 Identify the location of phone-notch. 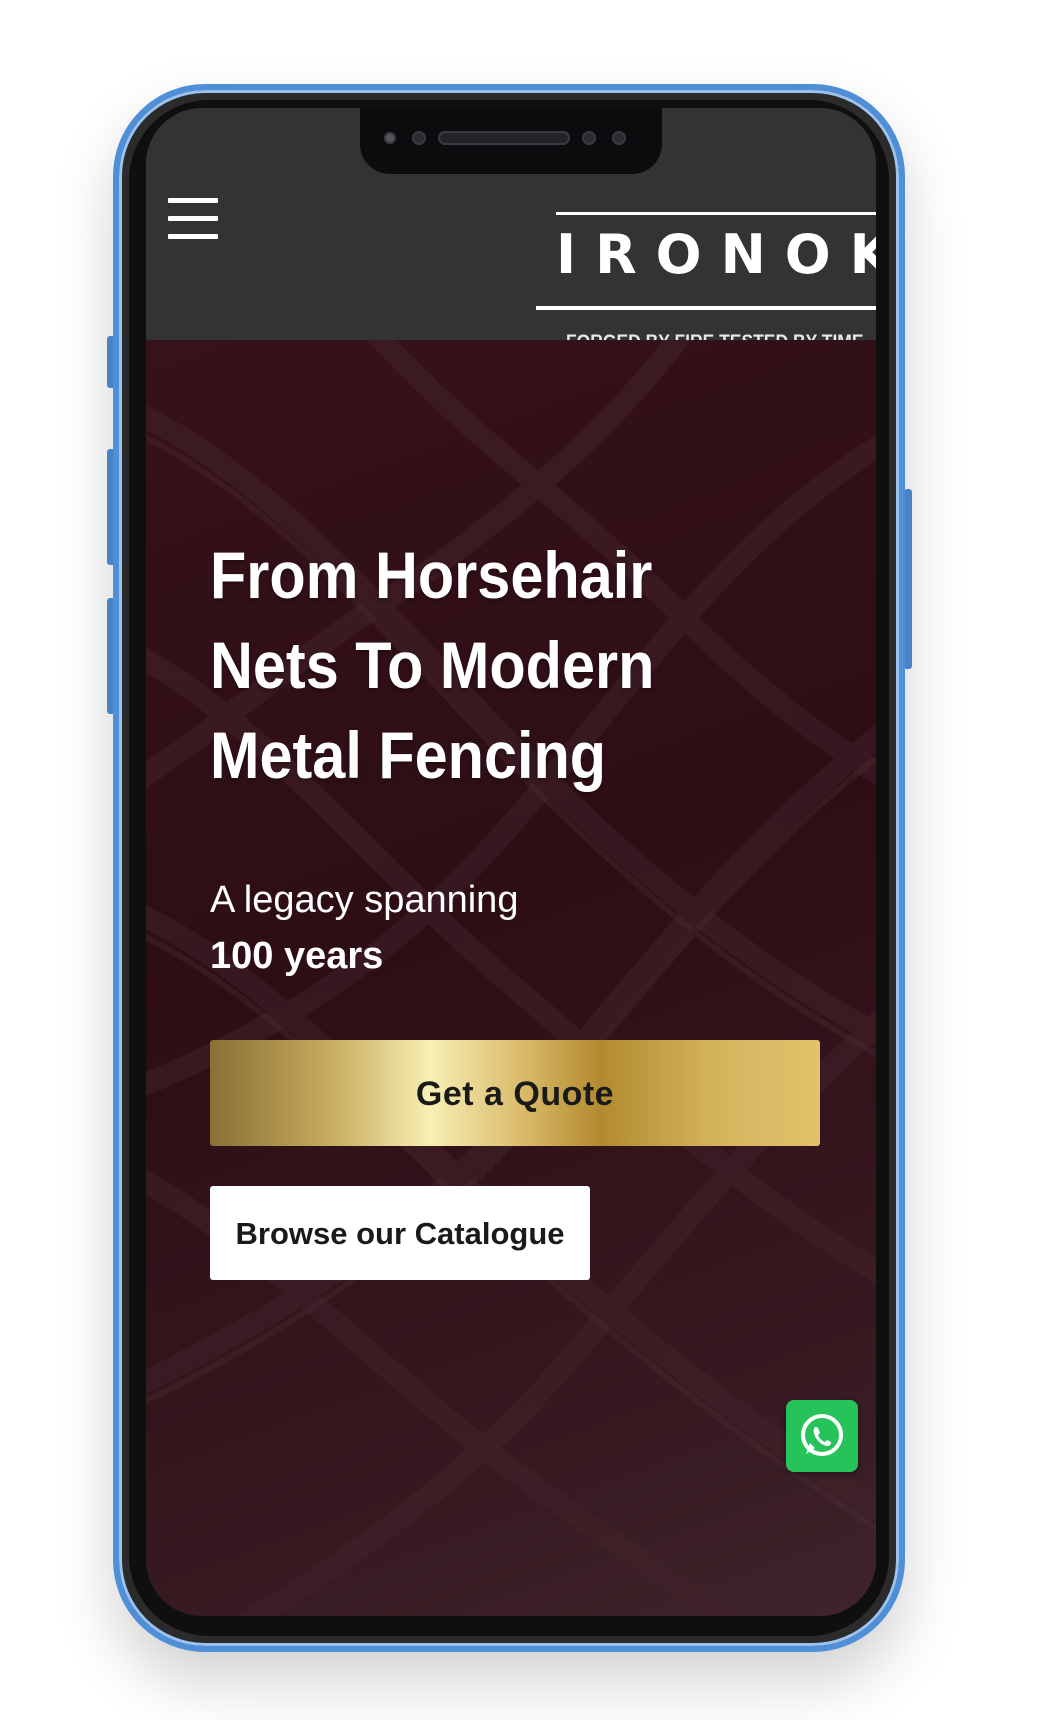
(511, 141).